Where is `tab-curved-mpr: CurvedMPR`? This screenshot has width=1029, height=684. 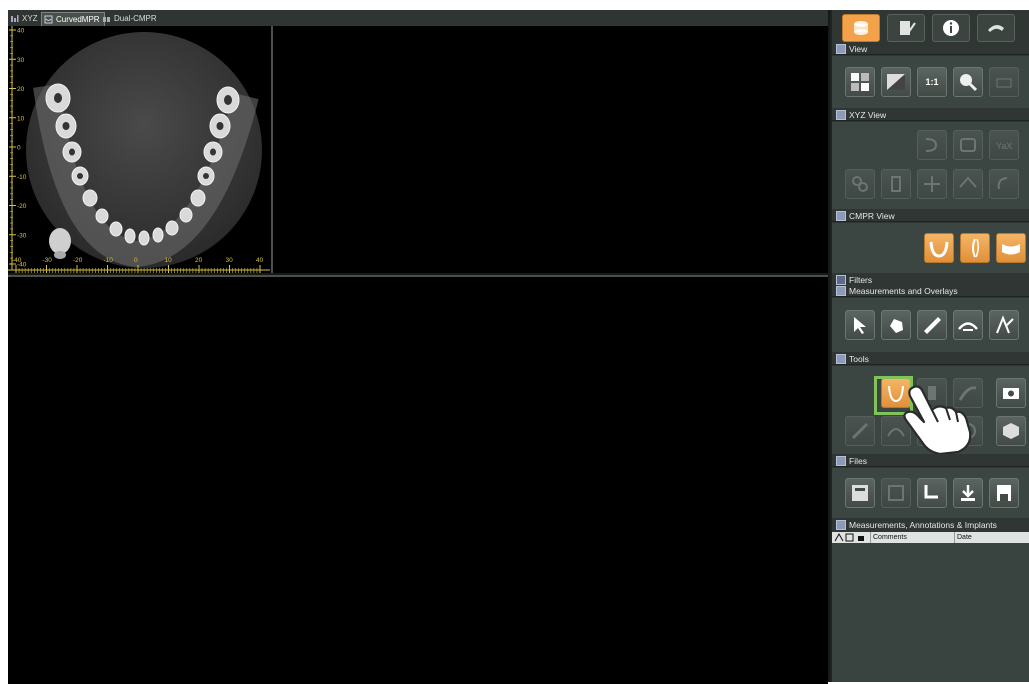
tab-curved-mpr: CurvedMPR is located at coordinates (73, 19).